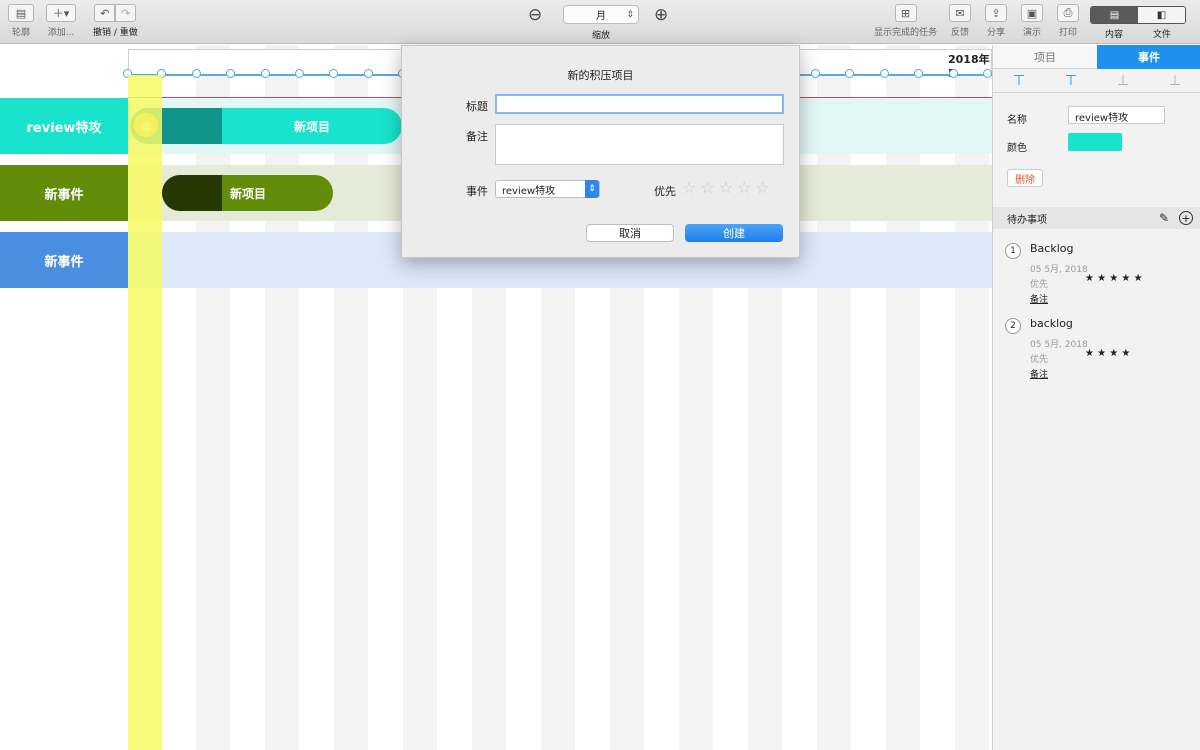 This screenshot has width=1200, height=750. I want to click on lane-row: review特攻, so click(64, 126).